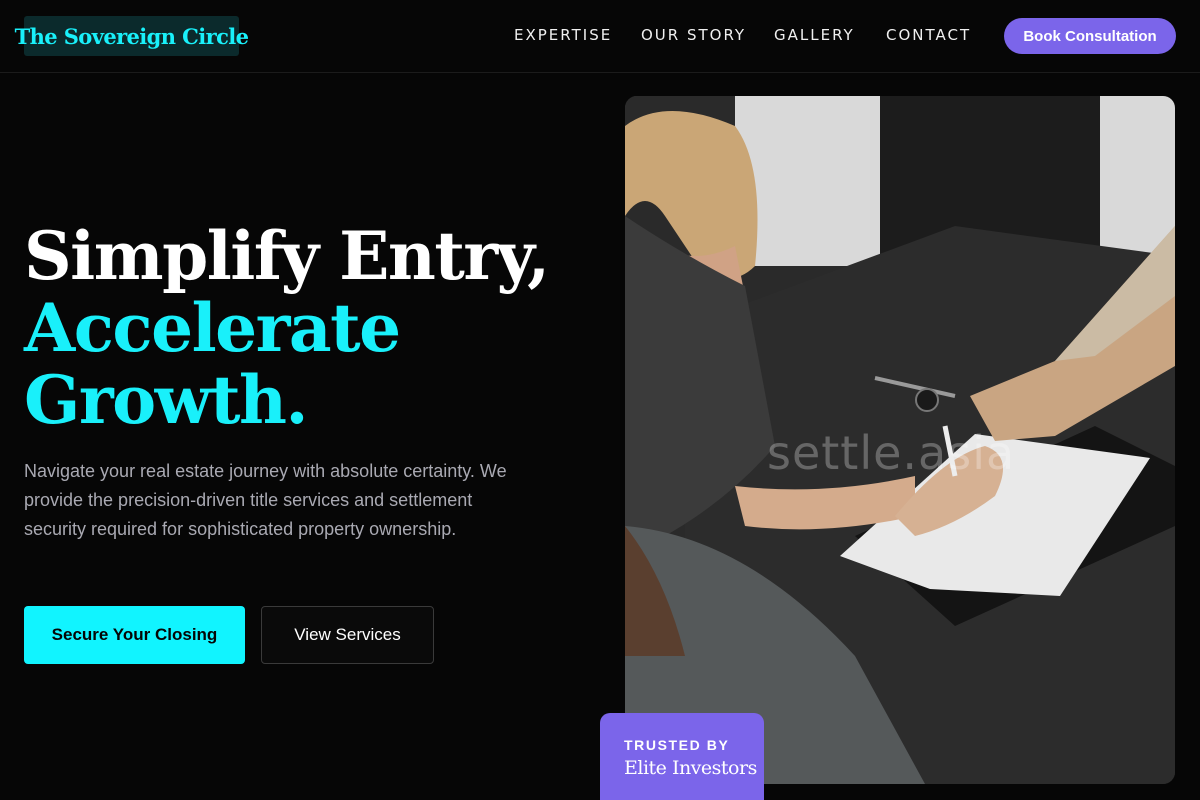  What do you see at coordinates (132, 36) in the screenshot?
I see `brand-logo: The Sovereign Circle` at bounding box center [132, 36].